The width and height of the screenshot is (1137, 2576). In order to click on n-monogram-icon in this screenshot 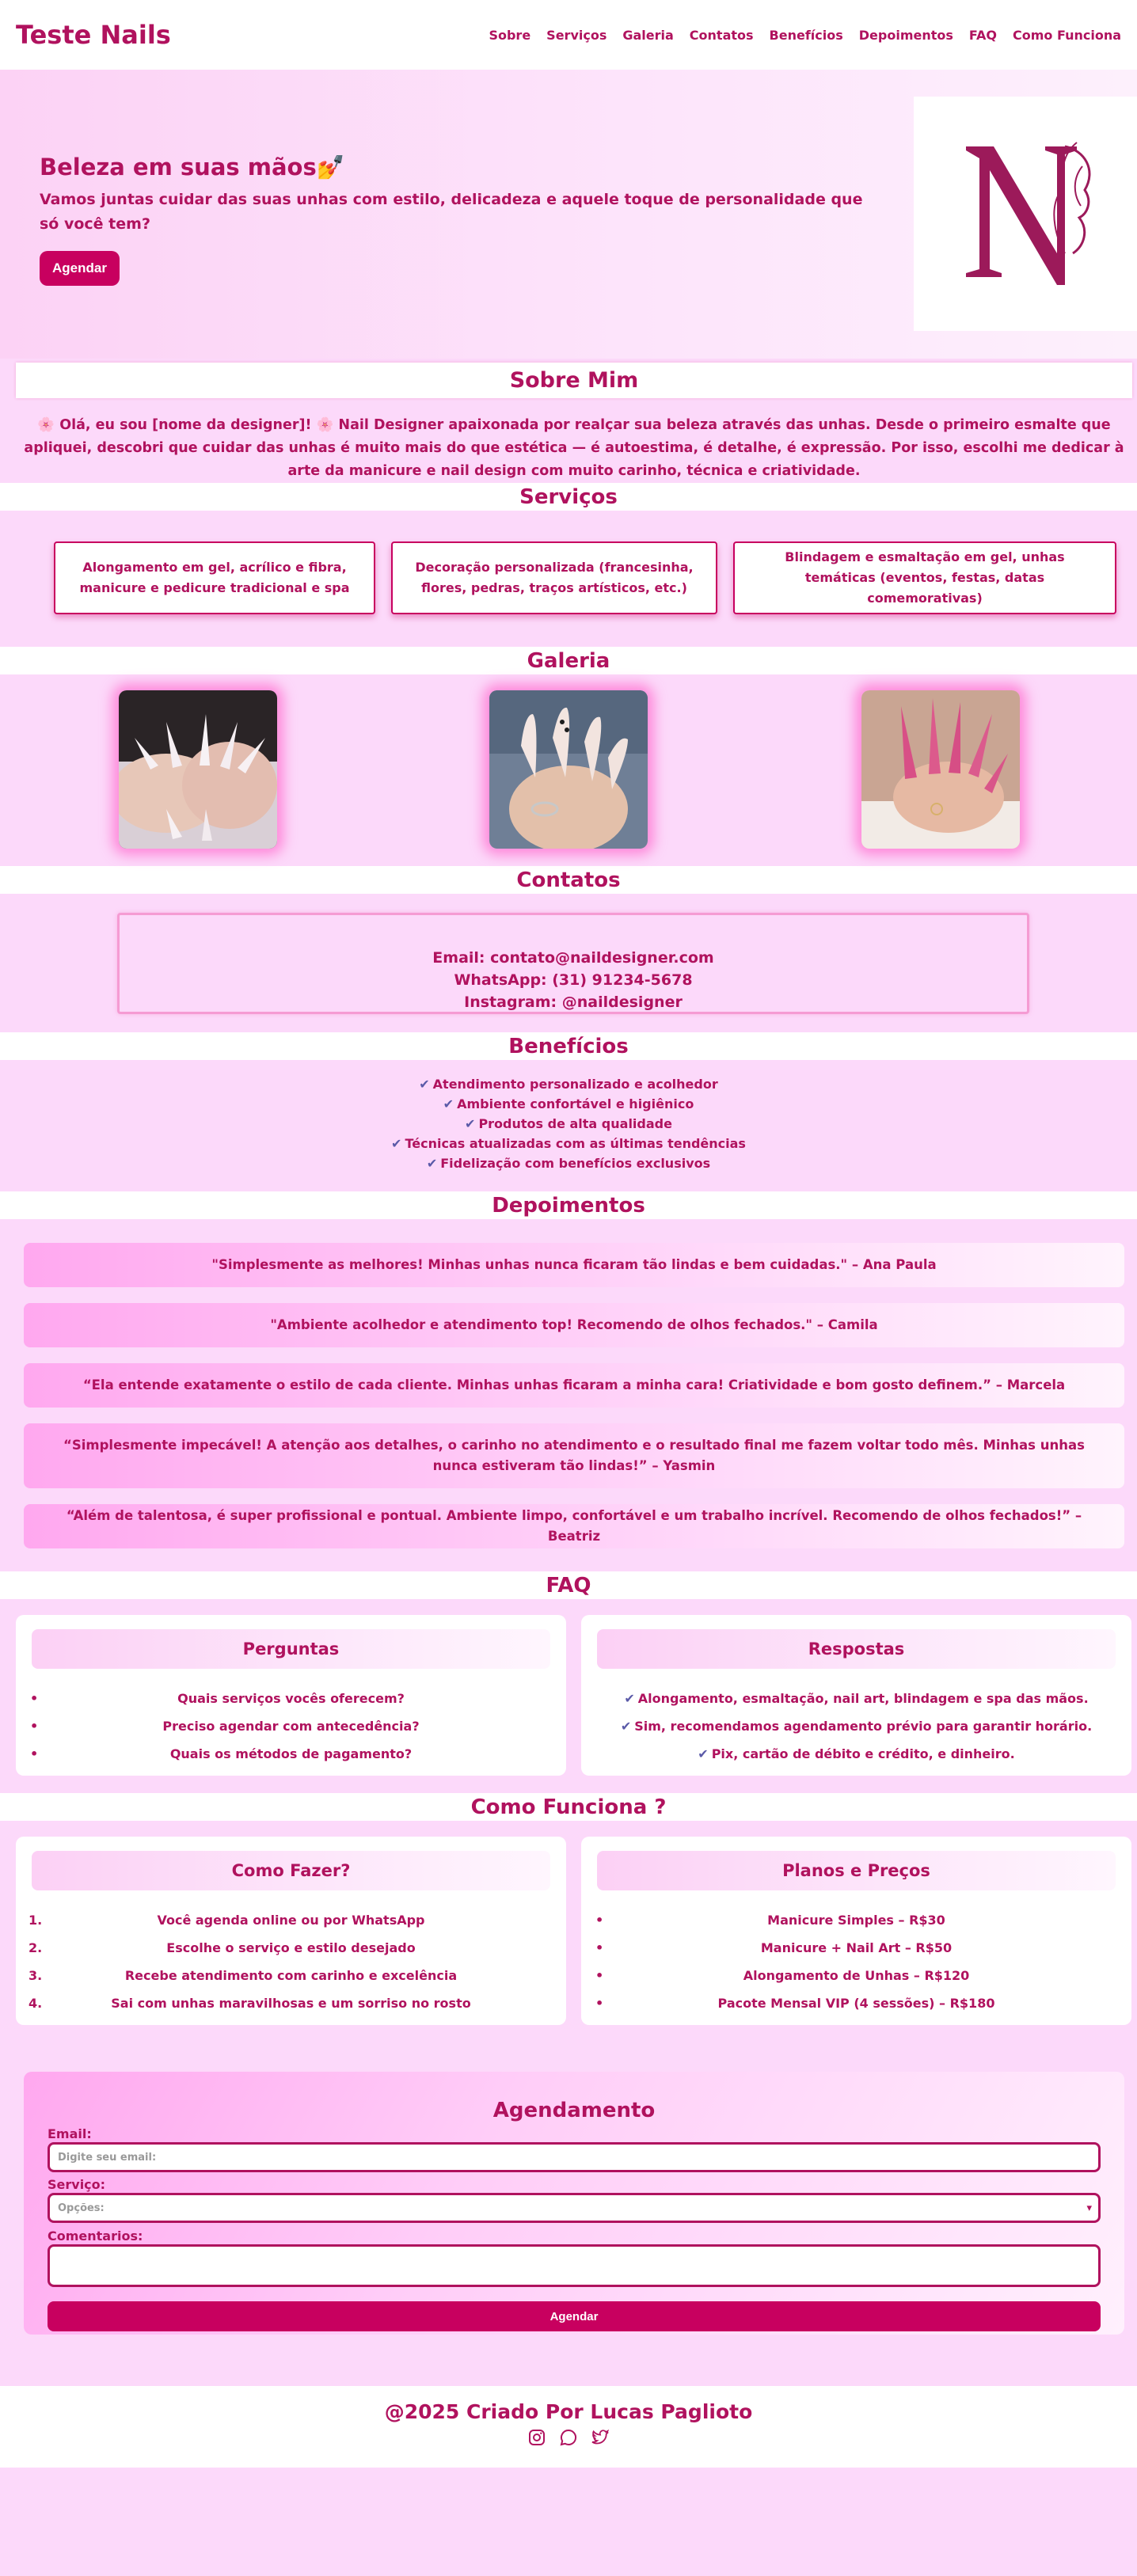, I will do `click(1028, 213)`.